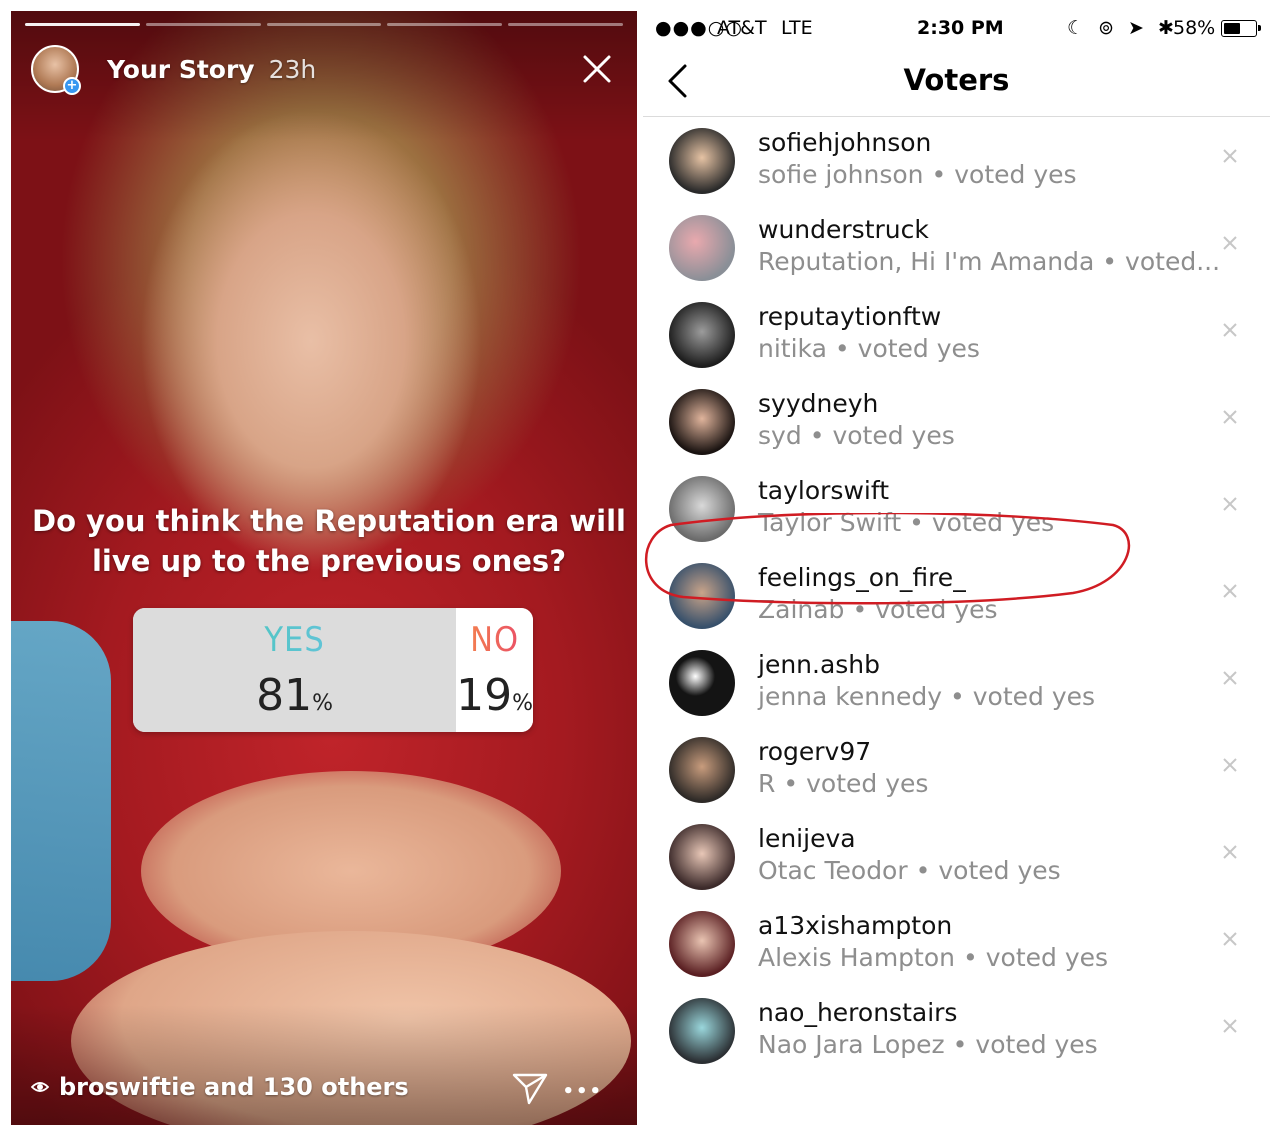 The height and width of the screenshot is (1135, 1280). Describe the element at coordinates (61, 801) in the screenshot. I see `background-pillow` at that location.